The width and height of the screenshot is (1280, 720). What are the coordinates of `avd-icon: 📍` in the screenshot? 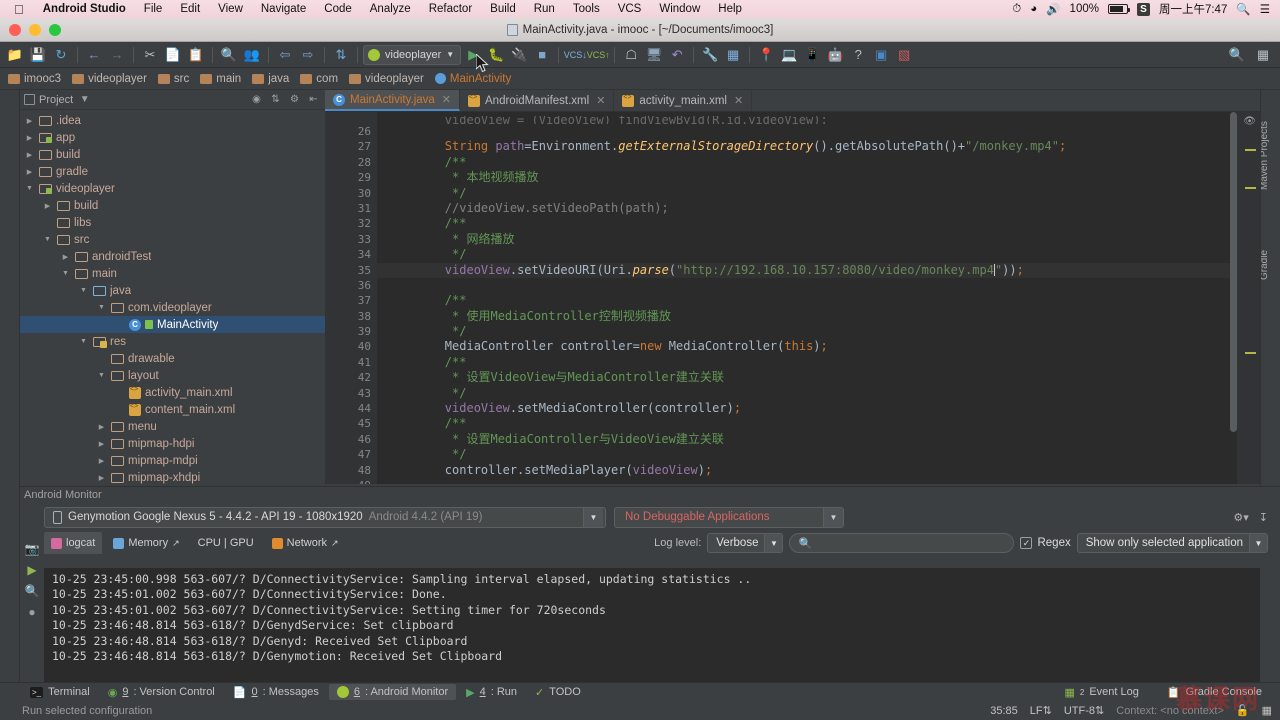 It's located at (766, 55).